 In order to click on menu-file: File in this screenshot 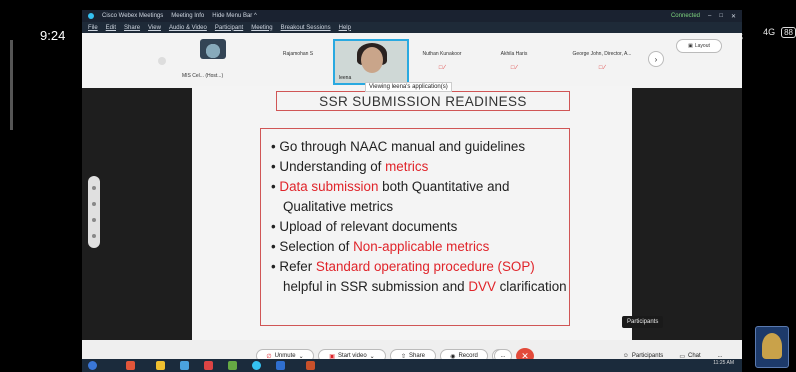, I will do `click(93, 28)`.